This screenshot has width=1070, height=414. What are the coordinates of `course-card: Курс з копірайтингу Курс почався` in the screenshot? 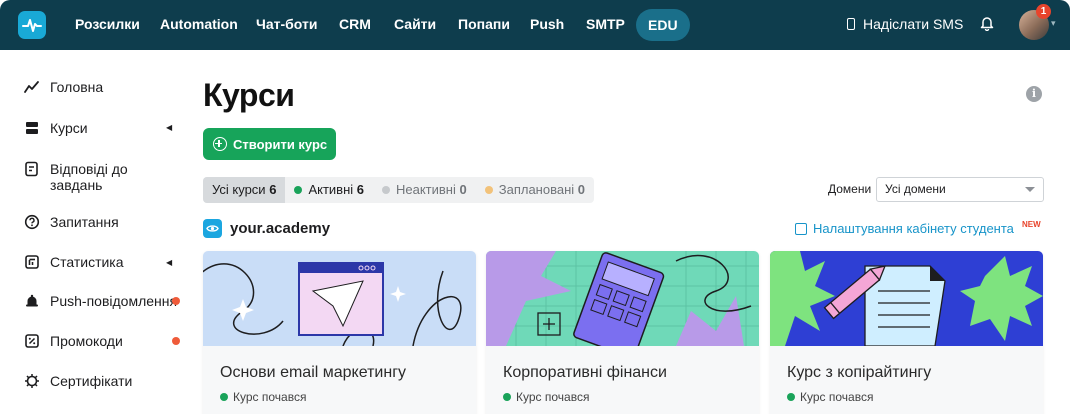 It's located at (906, 332).